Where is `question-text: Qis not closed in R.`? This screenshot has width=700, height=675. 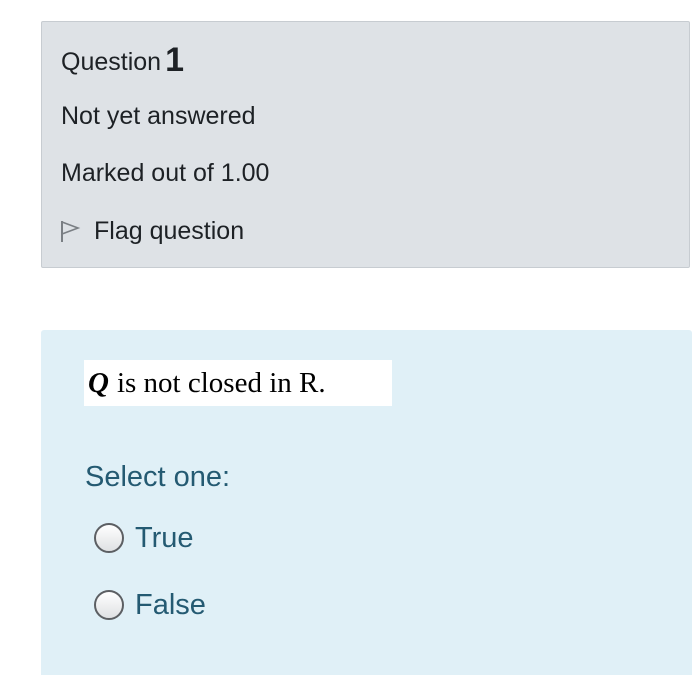
question-text: Qis not closed in R. is located at coordinates (238, 383).